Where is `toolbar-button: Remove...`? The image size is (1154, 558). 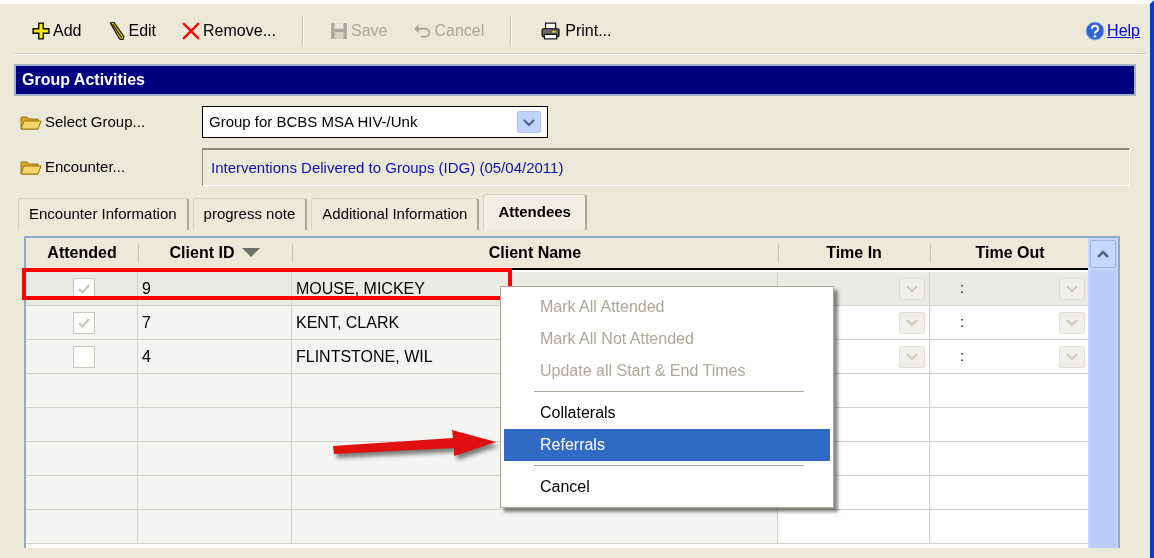
toolbar-button: Remove... is located at coordinates (229, 30).